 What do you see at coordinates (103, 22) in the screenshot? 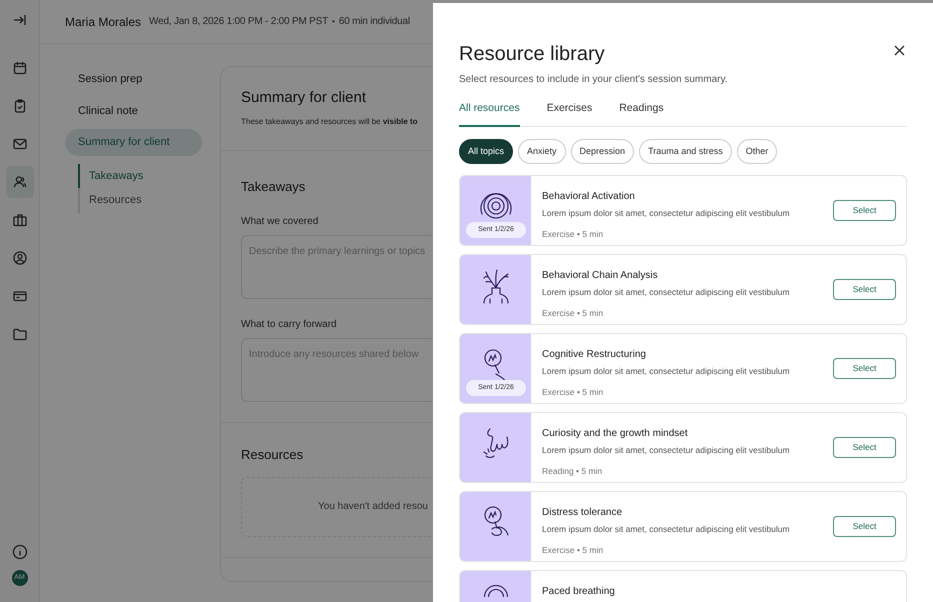
I see `client-name: Maria Morales` at bounding box center [103, 22].